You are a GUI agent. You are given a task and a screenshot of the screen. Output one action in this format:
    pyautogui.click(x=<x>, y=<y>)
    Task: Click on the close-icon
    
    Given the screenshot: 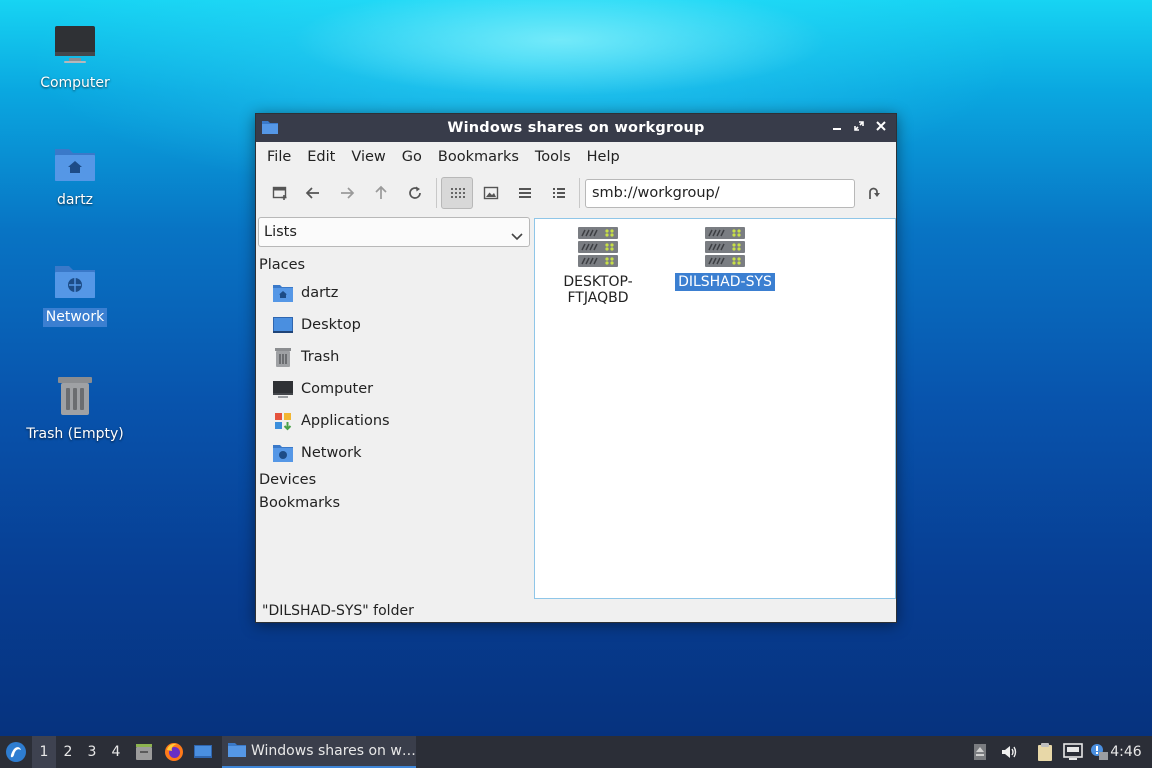 What is the action you would take?
    pyautogui.click(x=881, y=128)
    